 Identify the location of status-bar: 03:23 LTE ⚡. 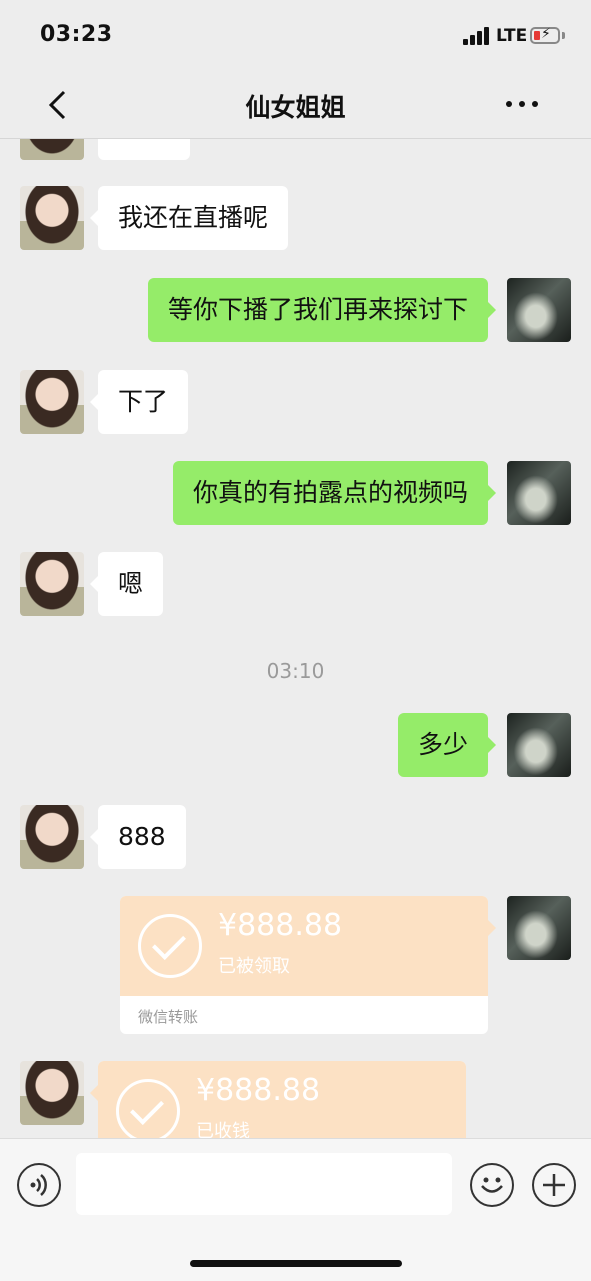
(295, 35).